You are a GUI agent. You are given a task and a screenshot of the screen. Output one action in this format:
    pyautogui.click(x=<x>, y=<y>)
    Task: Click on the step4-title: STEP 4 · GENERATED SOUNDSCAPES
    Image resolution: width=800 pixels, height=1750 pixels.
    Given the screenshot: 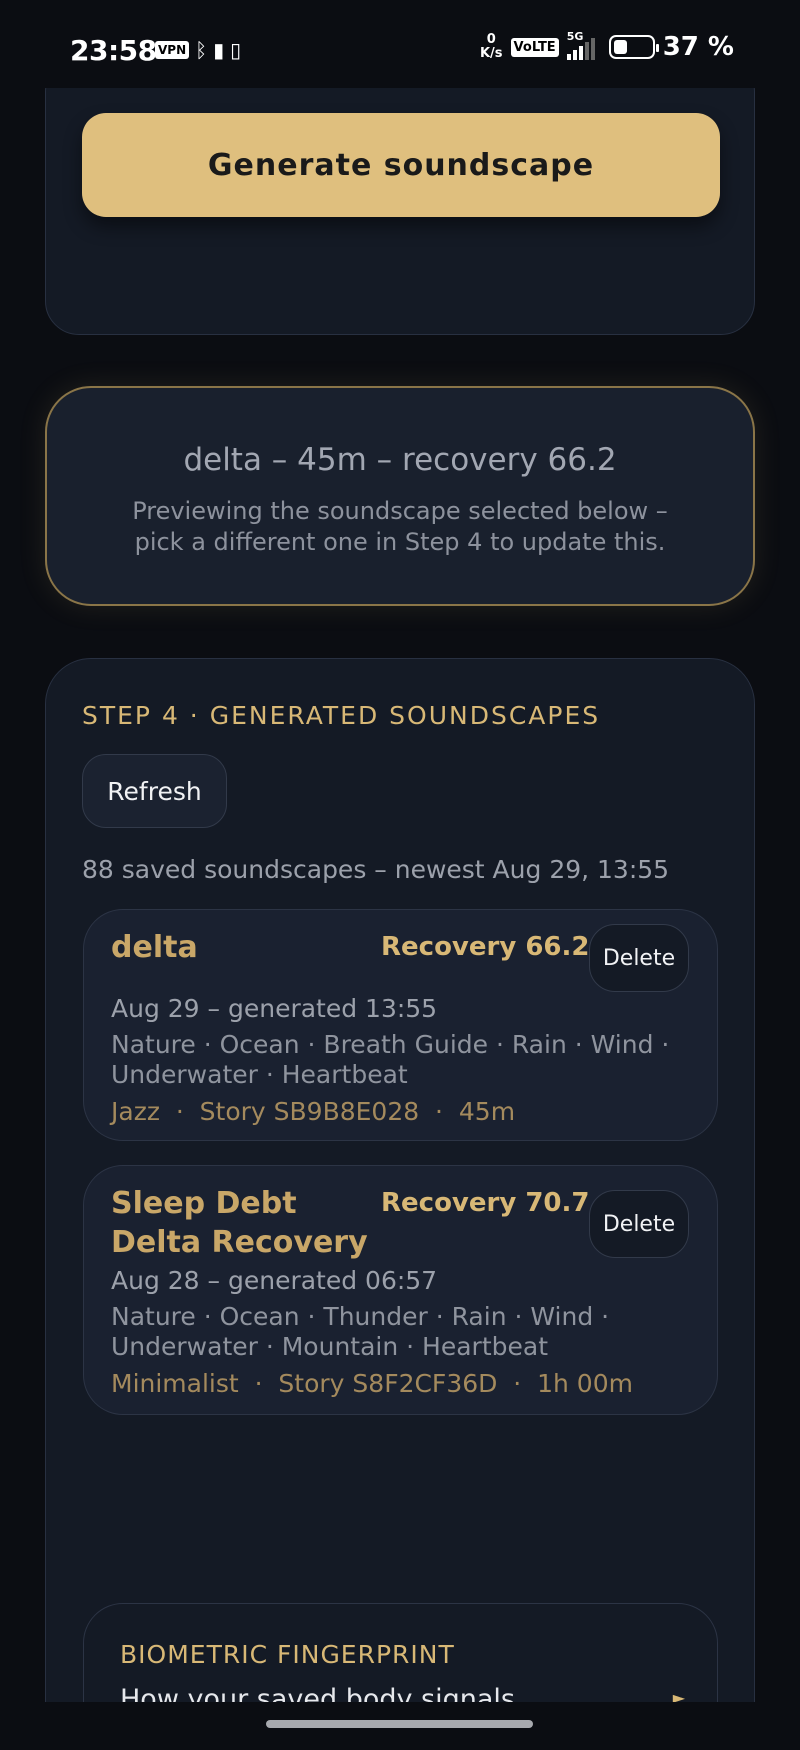 What is the action you would take?
    pyautogui.click(x=341, y=715)
    